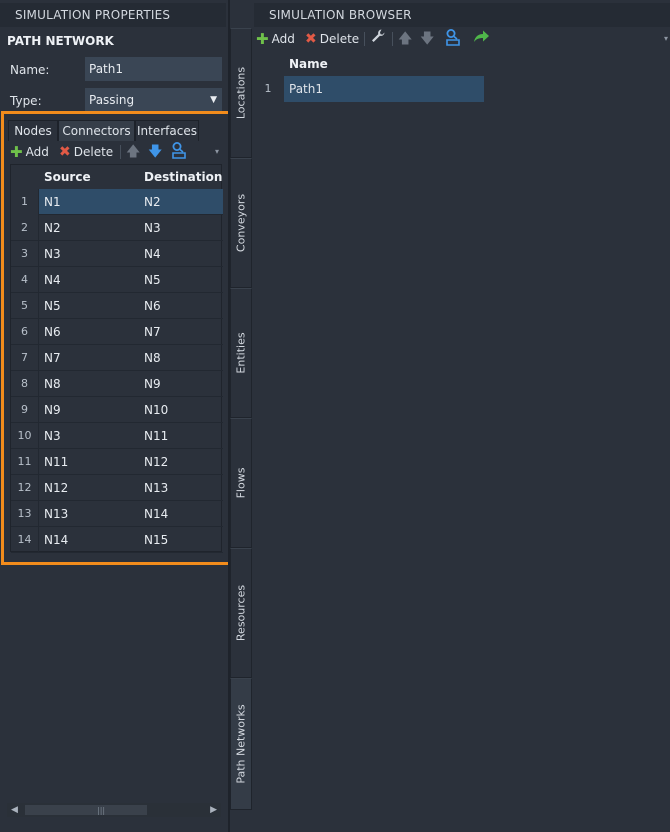 This screenshot has width=670, height=832. I want to click on share-button, so click(481, 36).